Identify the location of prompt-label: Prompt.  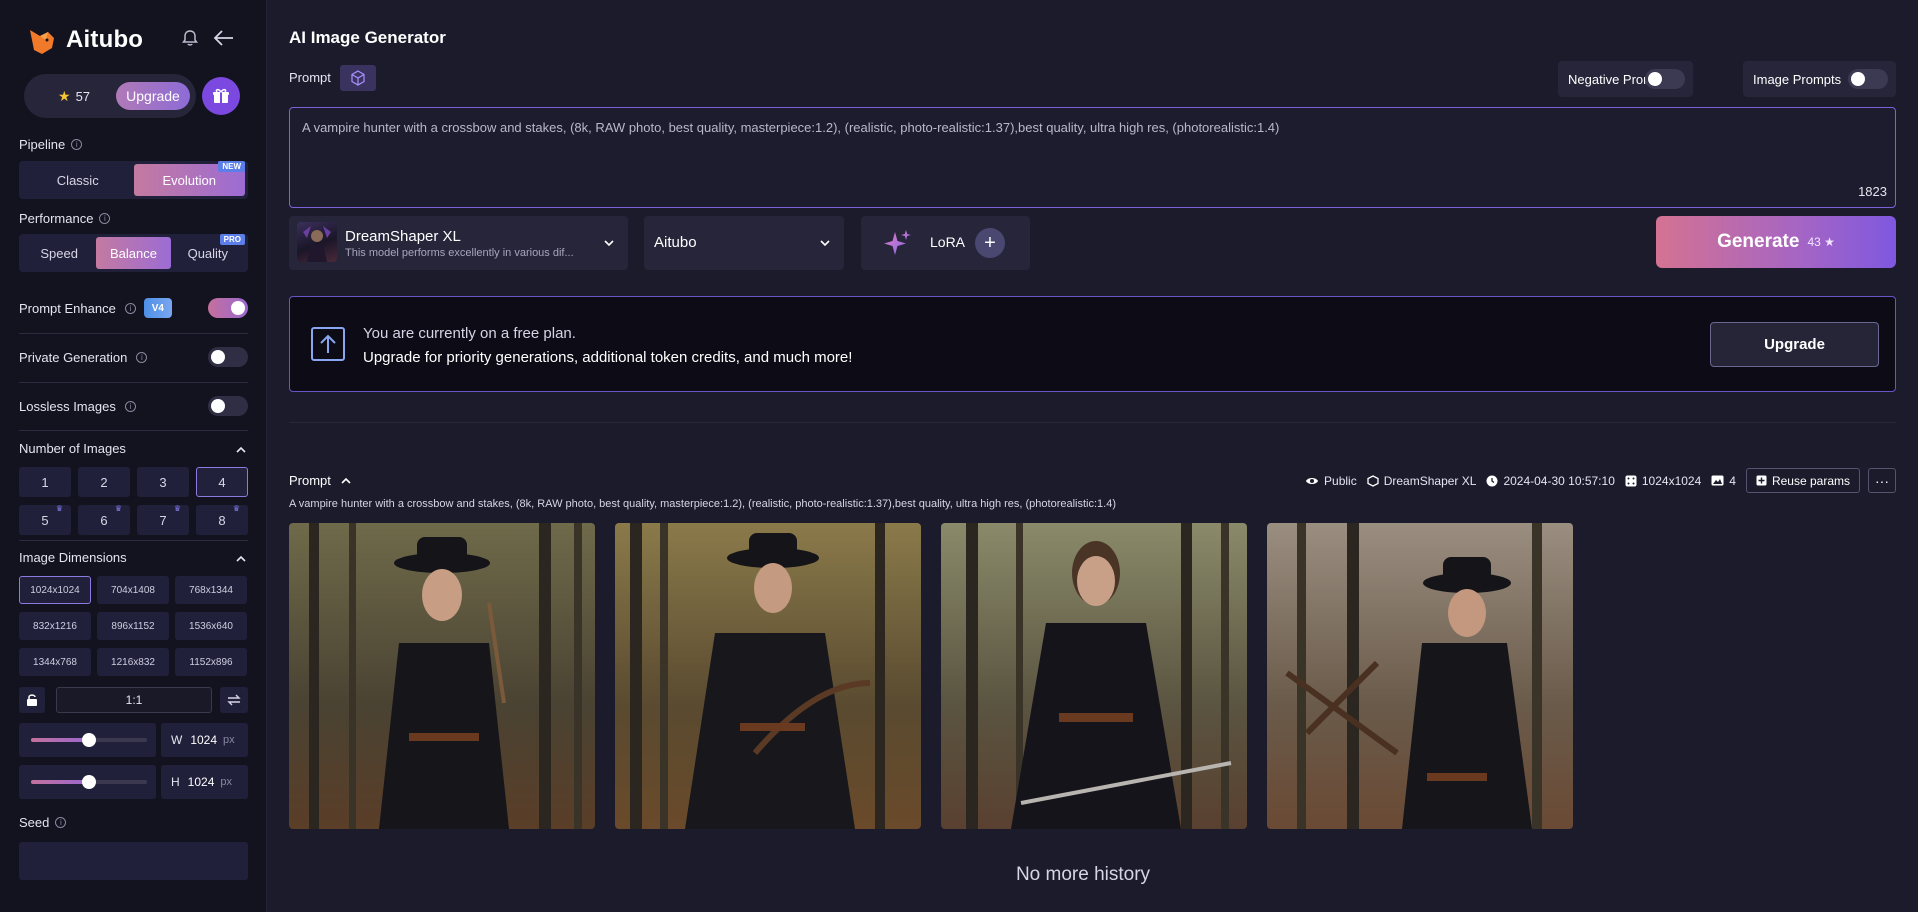
(310, 77).